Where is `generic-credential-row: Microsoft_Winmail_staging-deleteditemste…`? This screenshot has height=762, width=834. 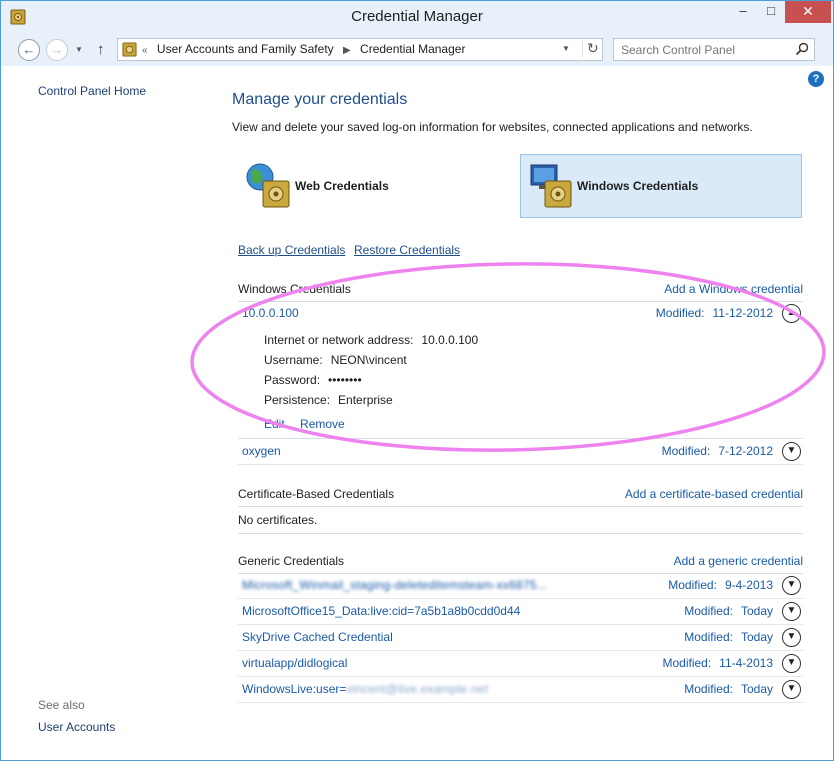
generic-credential-row: Microsoft_Winmail_staging-deleteditemste… is located at coordinates (520, 586).